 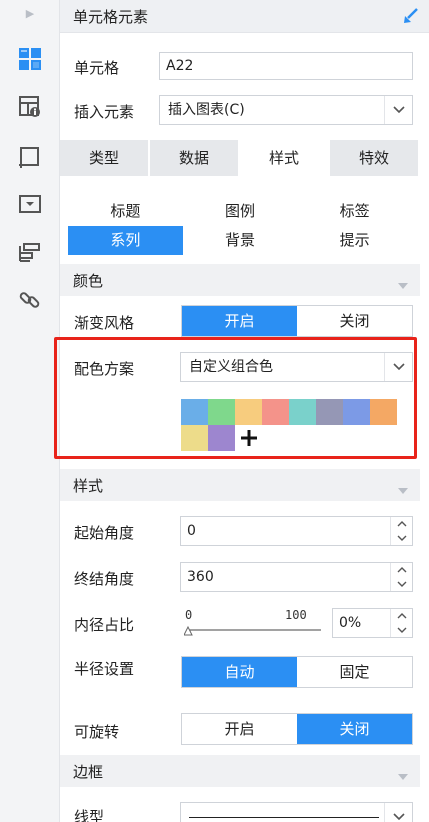 I want to click on widget-frame-icon, so click(x=30, y=157).